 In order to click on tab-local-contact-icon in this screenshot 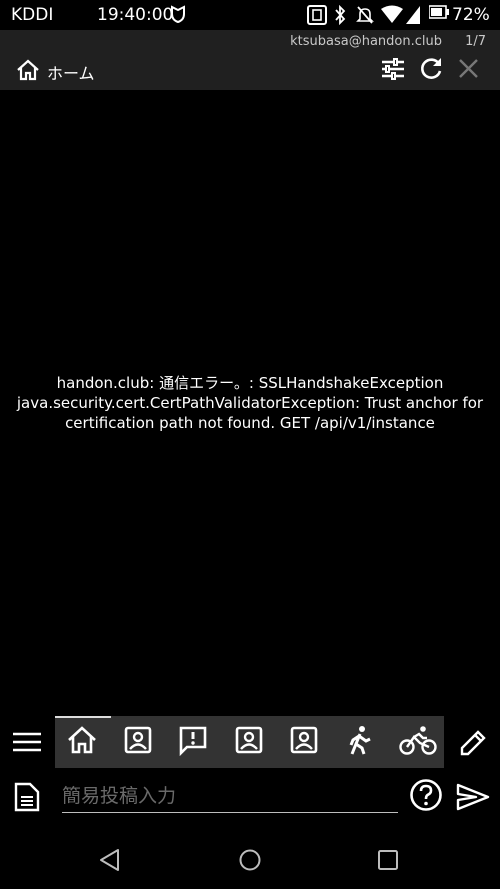, I will do `click(138, 740)`.